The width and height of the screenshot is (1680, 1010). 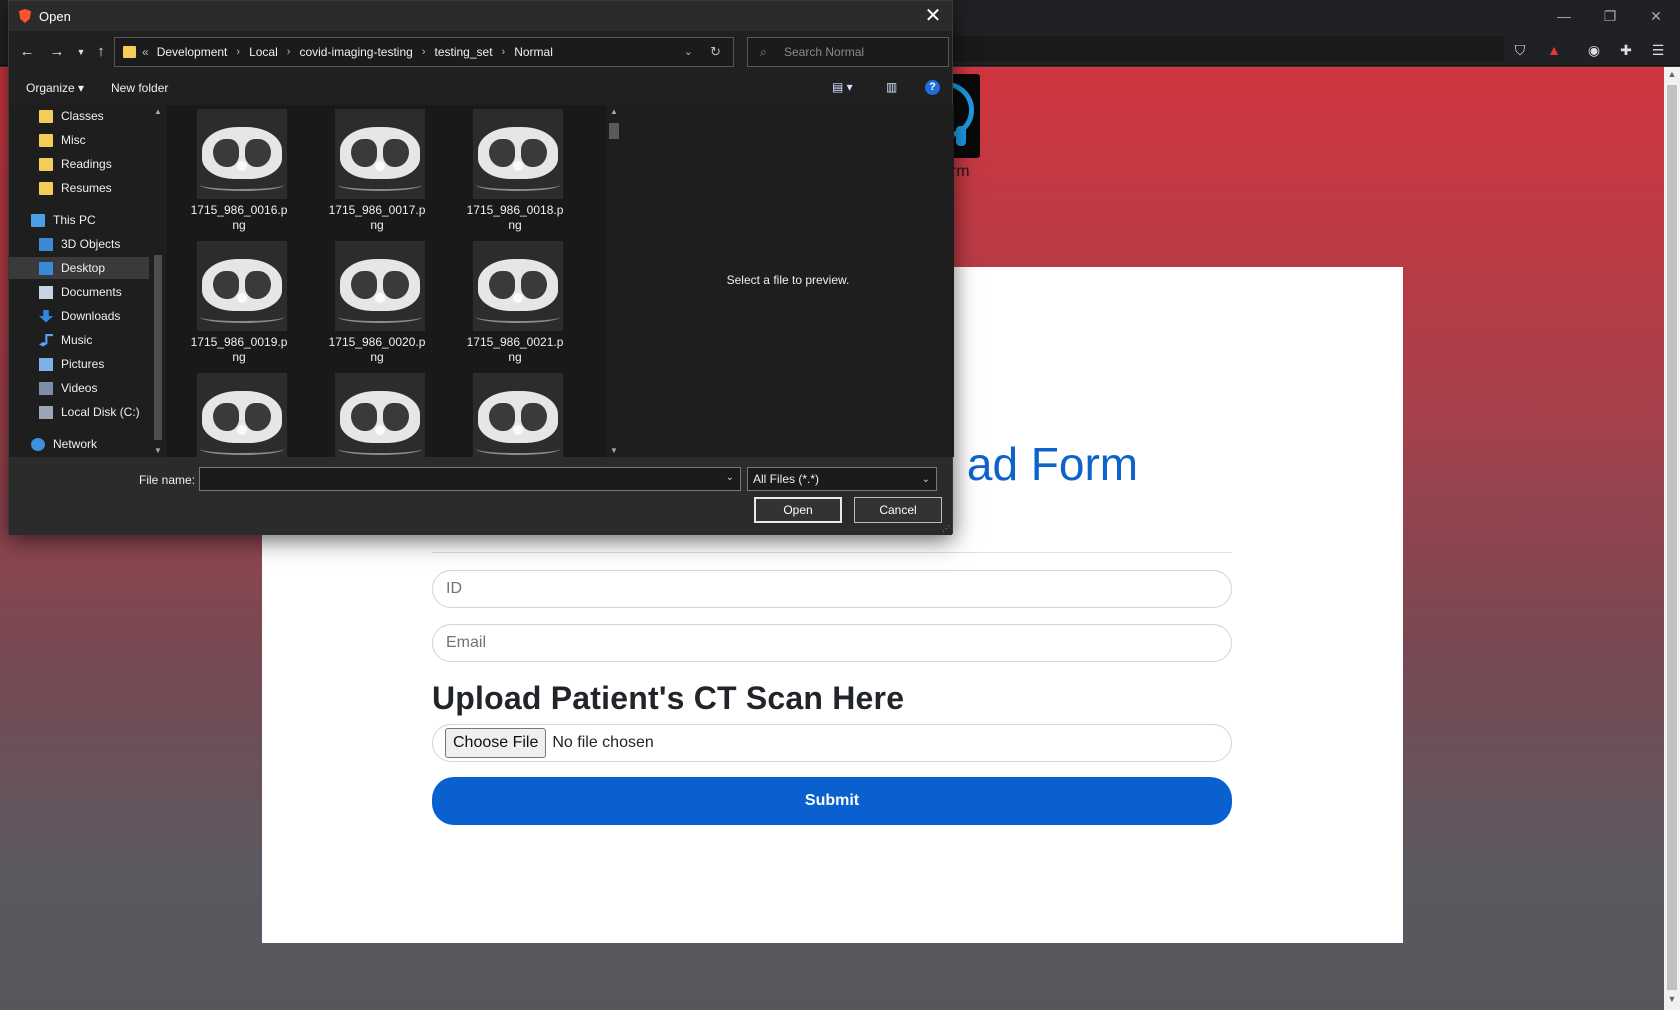 I want to click on file-scroll-thumb, so click(x=614, y=131).